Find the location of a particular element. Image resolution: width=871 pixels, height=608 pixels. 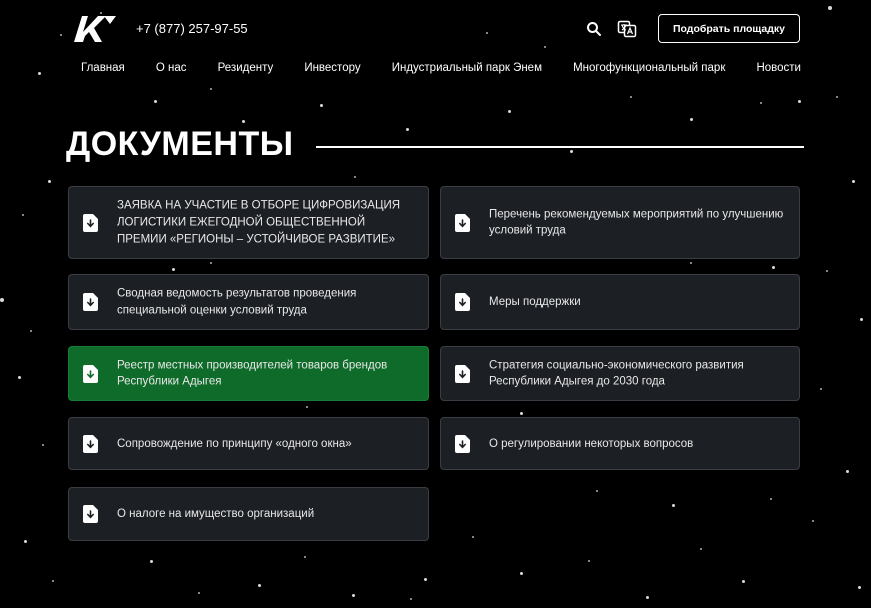

document-item: Меры поддержки is located at coordinates (620, 302).